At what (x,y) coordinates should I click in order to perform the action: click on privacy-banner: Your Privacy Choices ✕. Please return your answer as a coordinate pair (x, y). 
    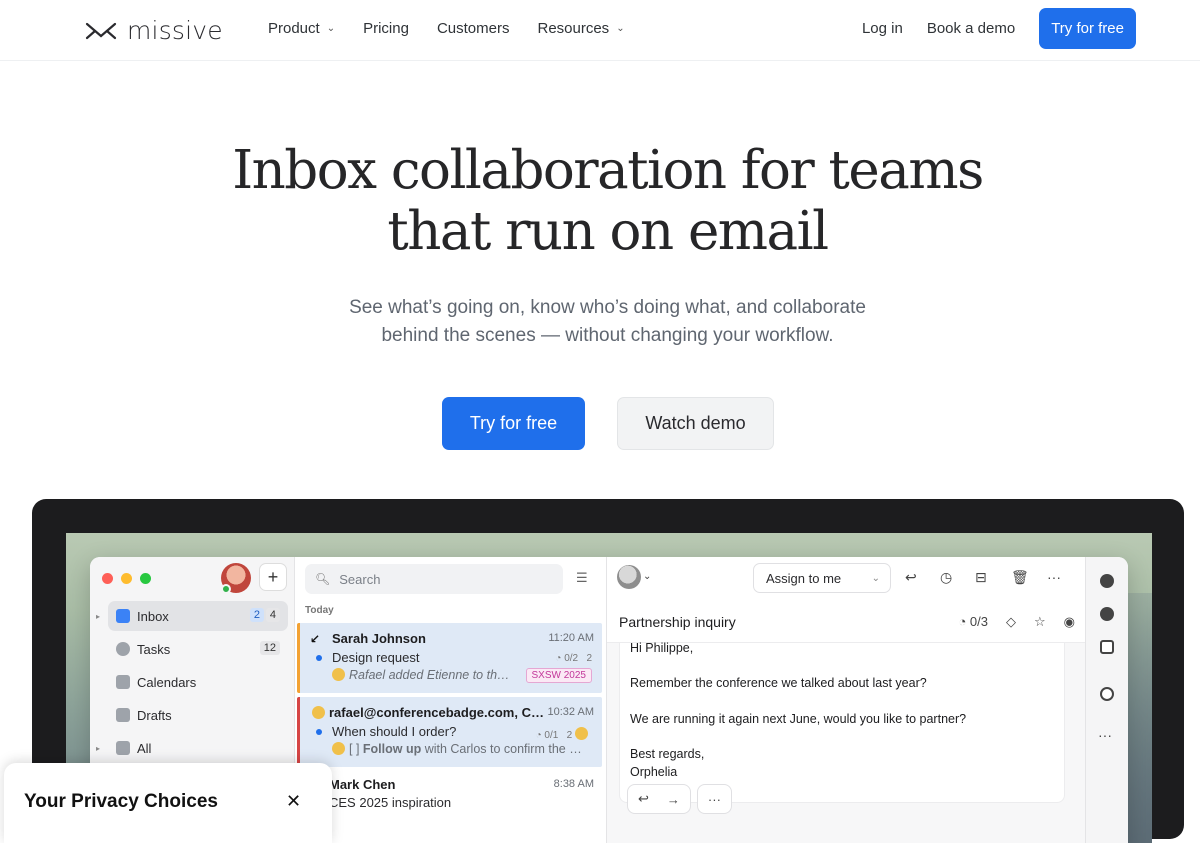
    Looking at the image, I should click on (168, 803).